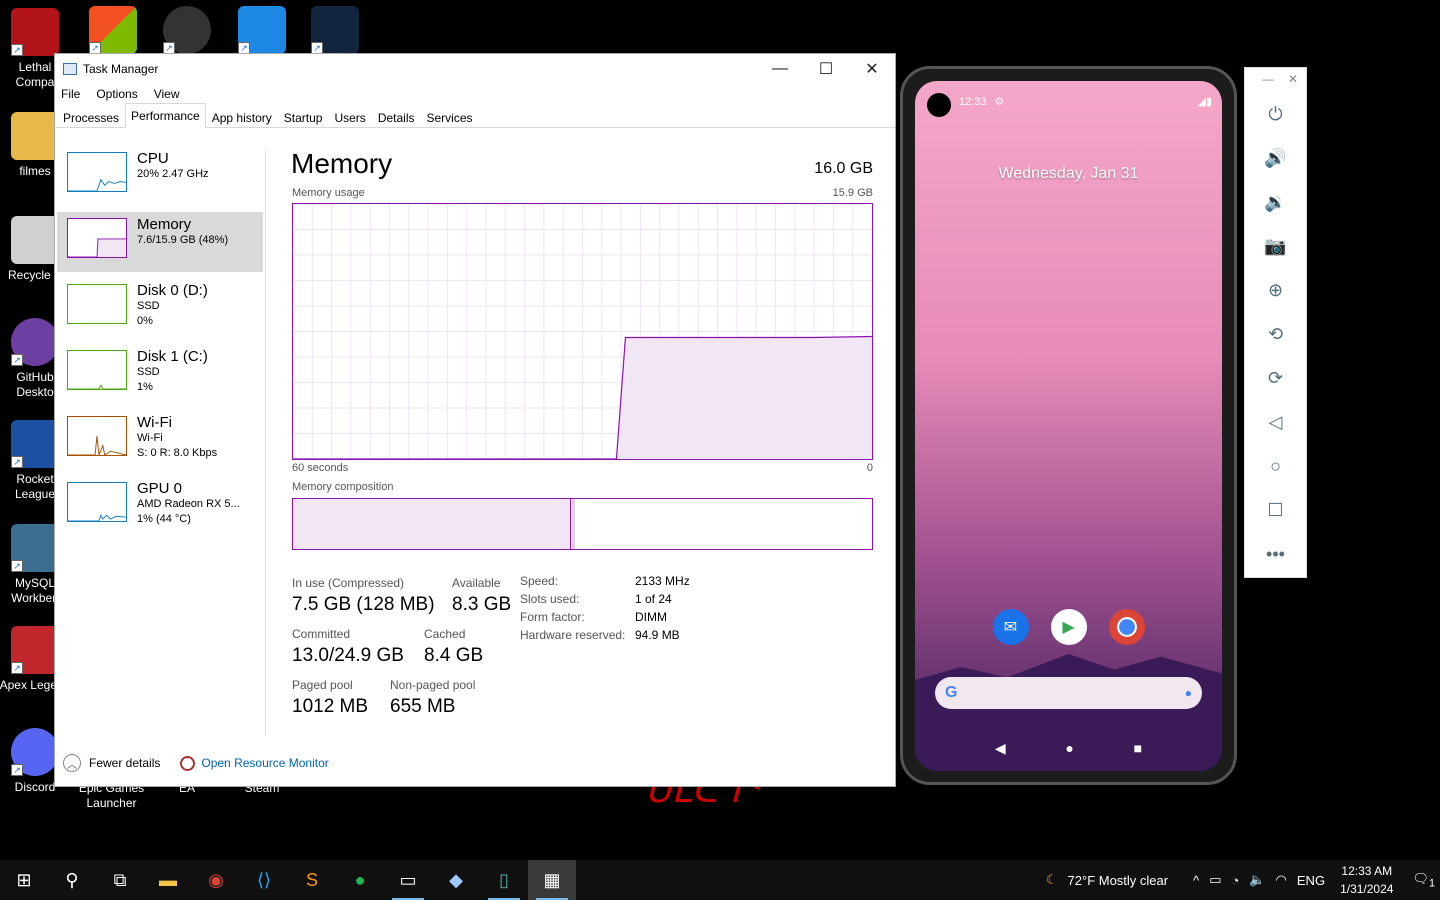 The image size is (1440, 900). What do you see at coordinates (74, 94) in the screenshot?
I see `menu-file: File` at bounding box center [74, 94].